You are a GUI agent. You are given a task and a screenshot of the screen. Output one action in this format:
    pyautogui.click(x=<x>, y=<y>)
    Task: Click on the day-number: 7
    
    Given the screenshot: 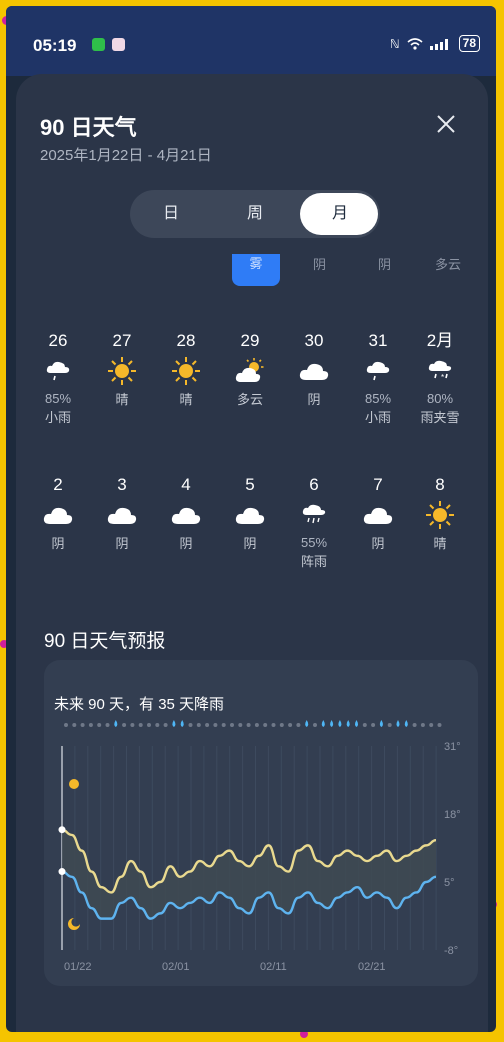 What is the action you would take?
    pyautogui.click(x=378, y=484)
    